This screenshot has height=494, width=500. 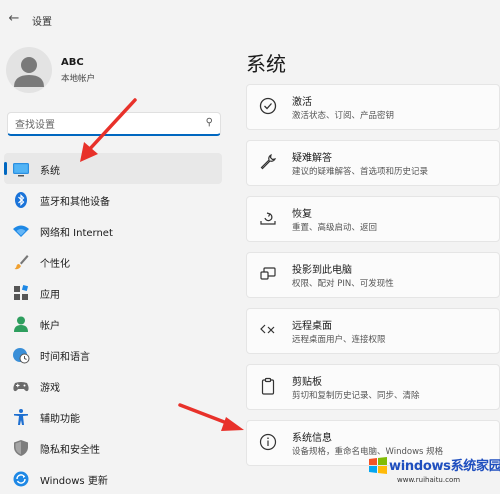 What do you see at coordinates (373, 107) in the screenshot?
I see `card-activation: 激活 激活状态、订阅、产品密钥` at bounding box center [373, 107].